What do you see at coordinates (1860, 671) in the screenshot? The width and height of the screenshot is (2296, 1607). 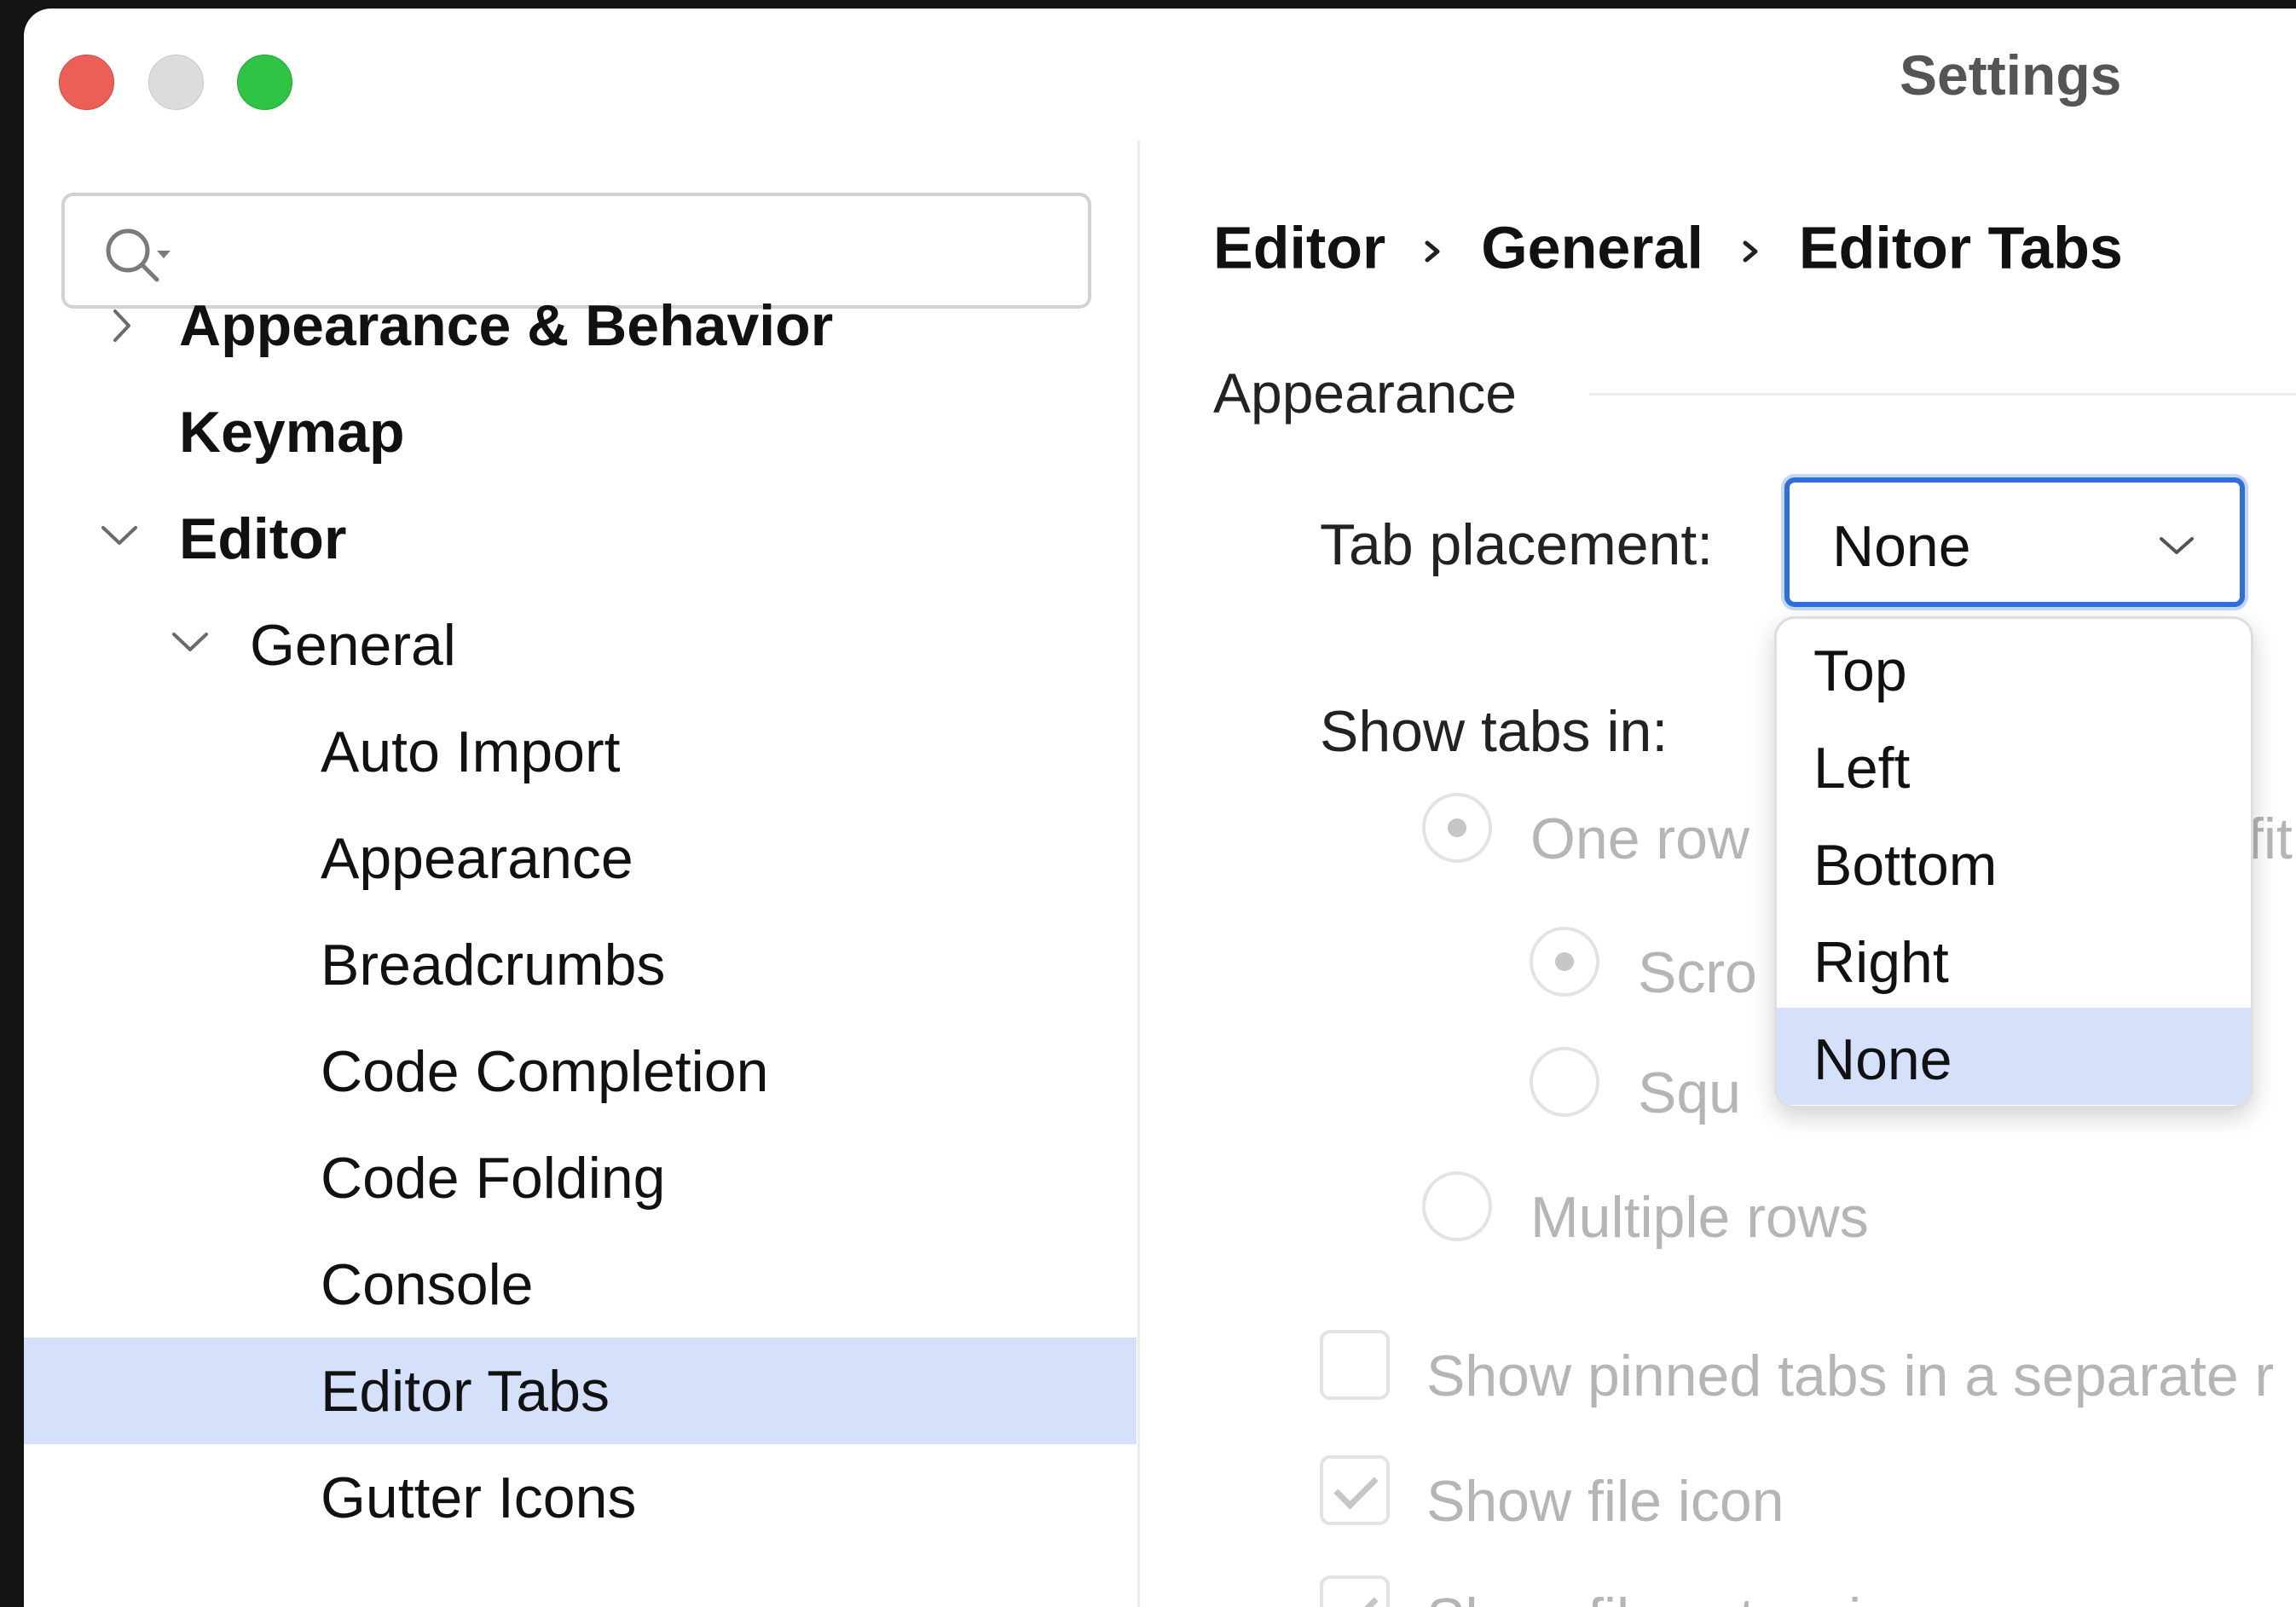 I see `popup-option-label: Top` at bounding box center [1860, 671].